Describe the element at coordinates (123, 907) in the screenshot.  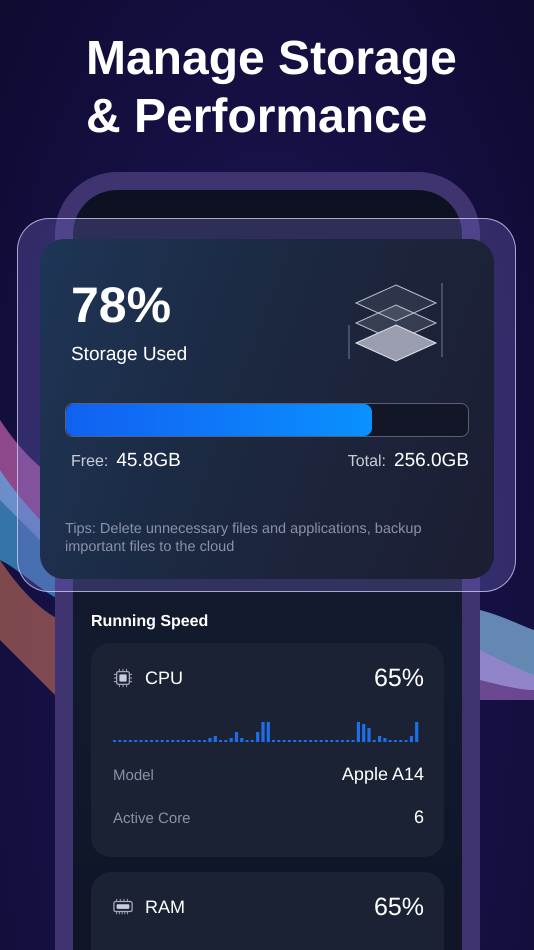
I see `memory-icon` at that location.